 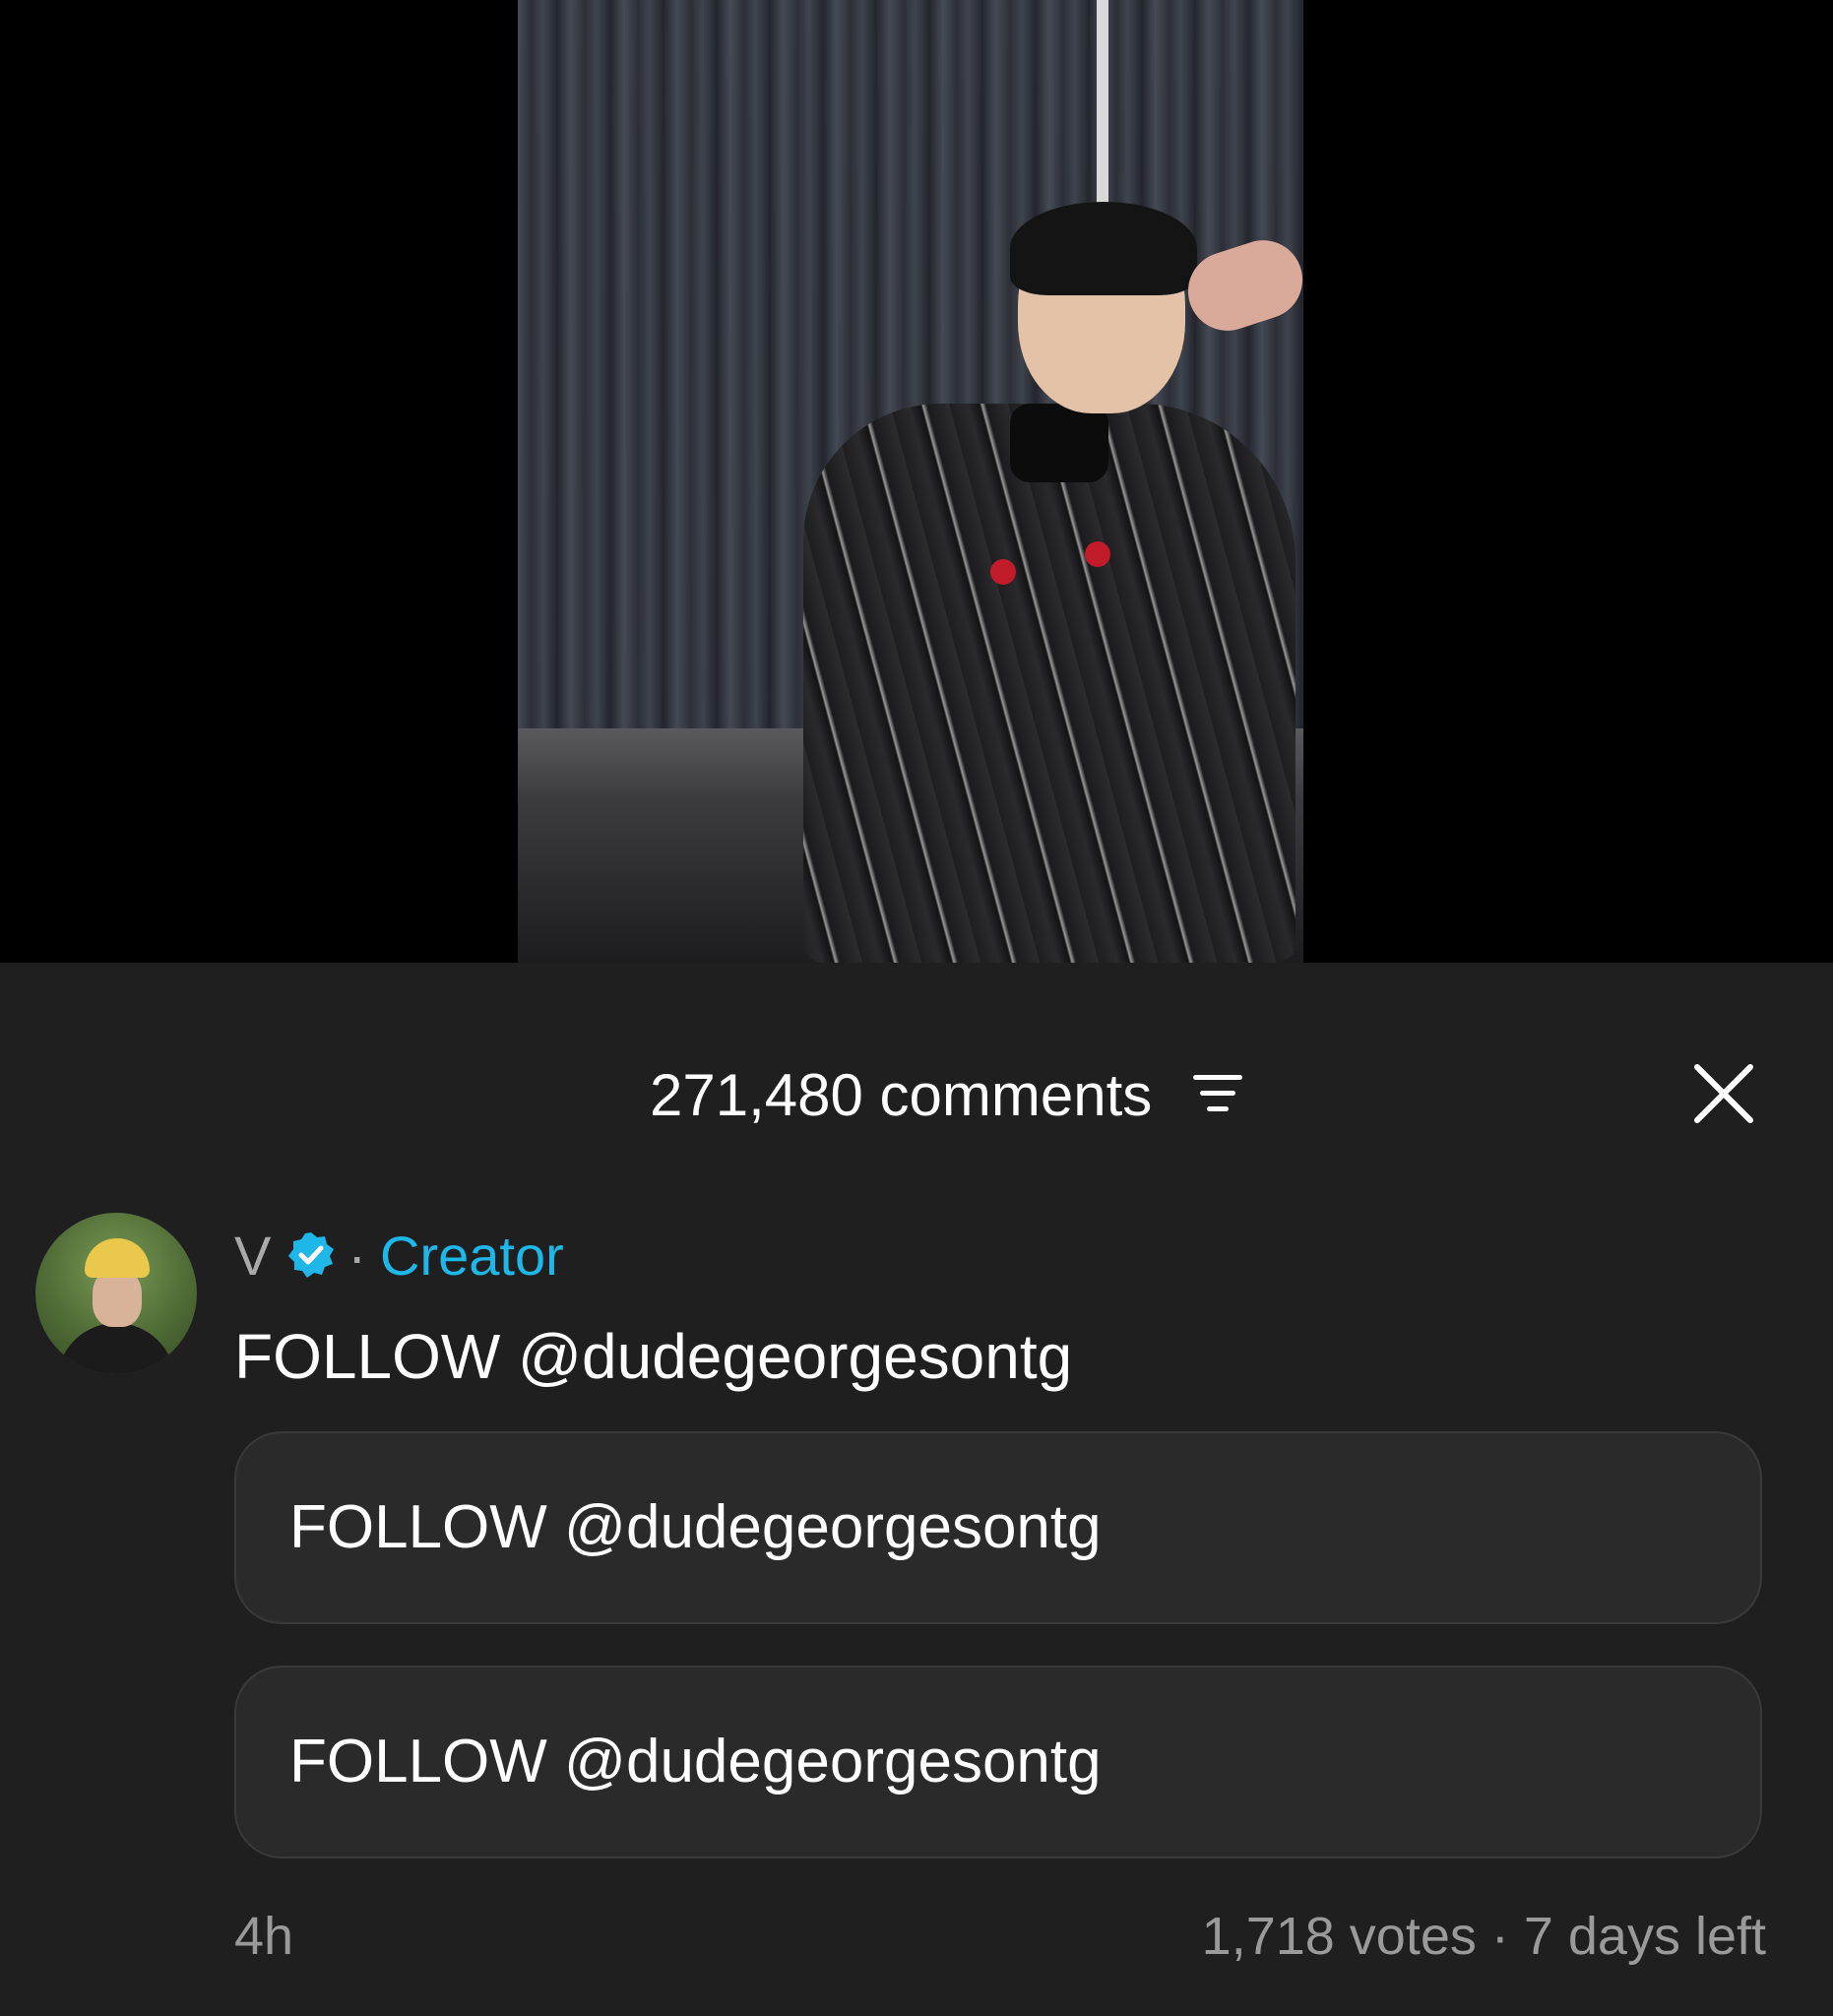 I want to click on avatar-shirt, so click(x=116, y=1348).